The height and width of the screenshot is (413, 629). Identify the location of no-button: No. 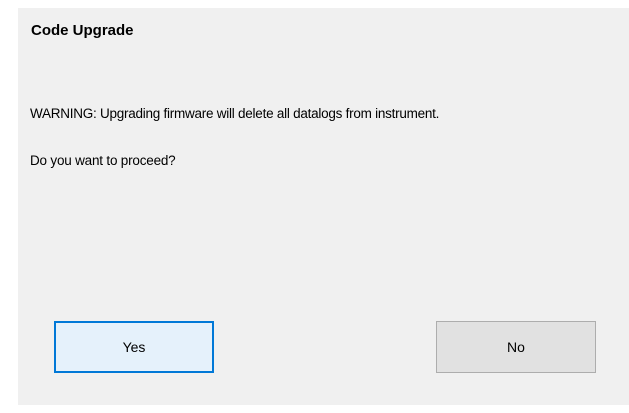
(516, 347).